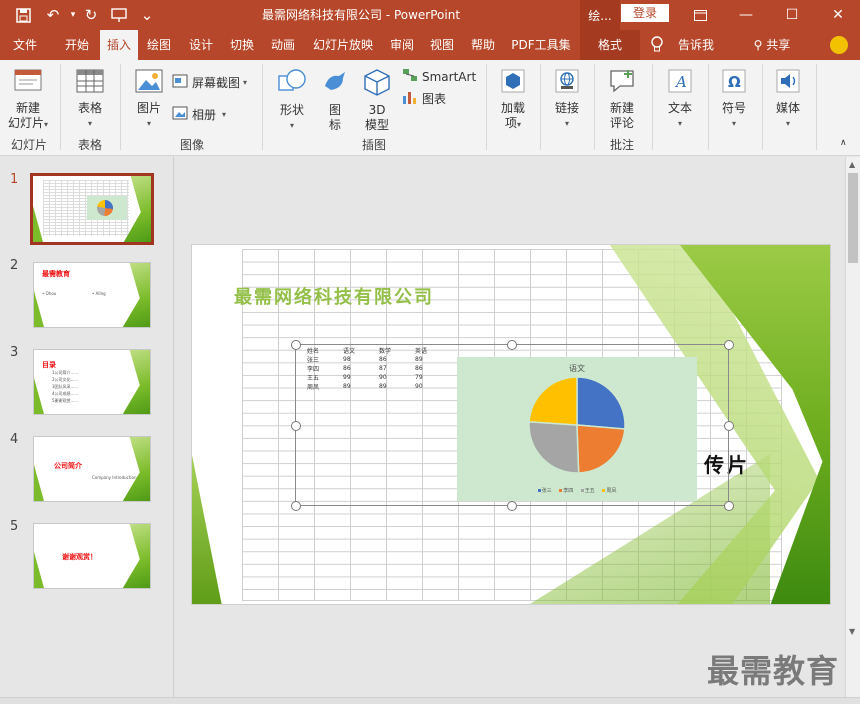 This screenshot has height=704, width=860. Describe the element at coordinates (567, 99) in the screenshot. I see `link-button: 链接 ▾` at that location.